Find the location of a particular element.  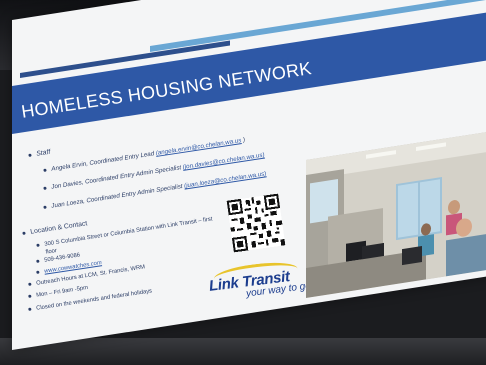

staff-email-link: (angela.ervin@co.chelan.wa.us is located at coordinates (198, 147).